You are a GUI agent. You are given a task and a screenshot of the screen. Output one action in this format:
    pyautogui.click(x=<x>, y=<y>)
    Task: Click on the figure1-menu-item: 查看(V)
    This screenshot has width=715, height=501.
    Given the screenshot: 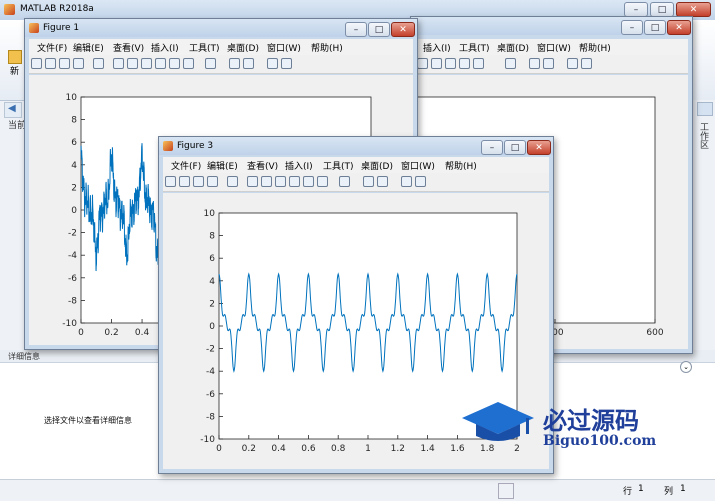 What is the action you would take?
    pyautogui.click(x=128, y=47)
    